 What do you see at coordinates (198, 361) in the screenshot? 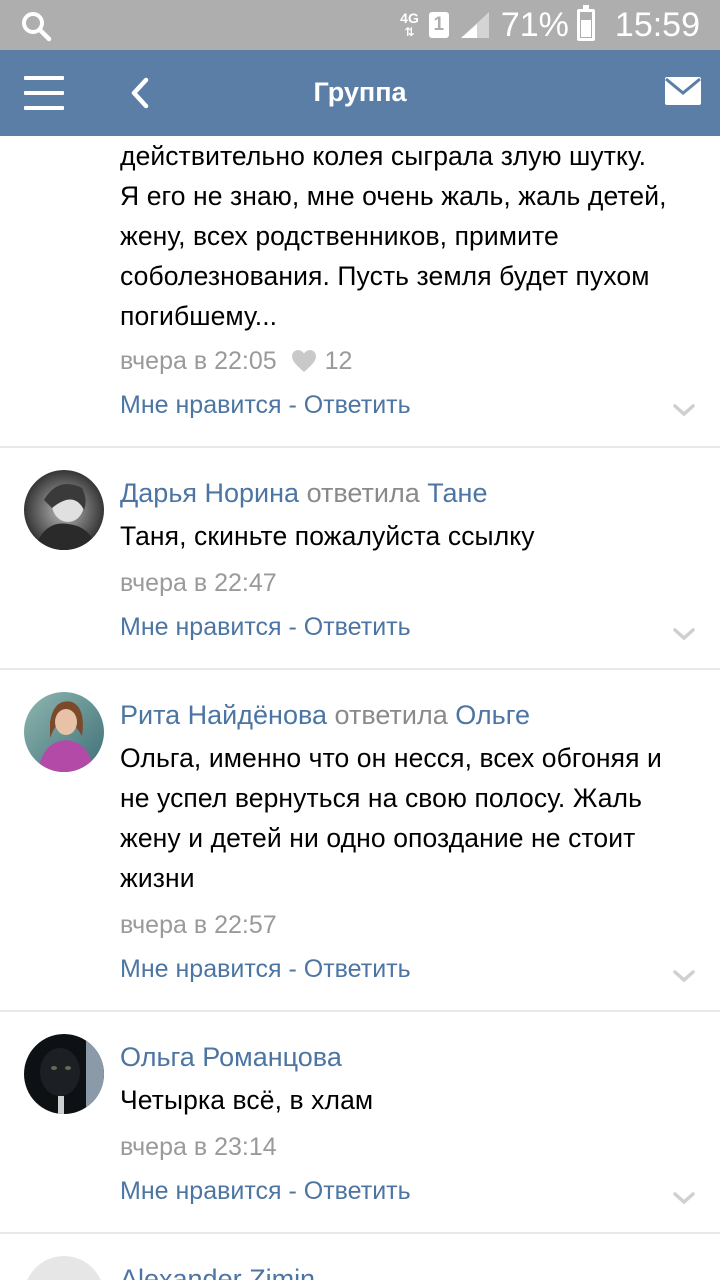
I see `comment-time: вчера в 22:05` at bounding box center [198, 361].